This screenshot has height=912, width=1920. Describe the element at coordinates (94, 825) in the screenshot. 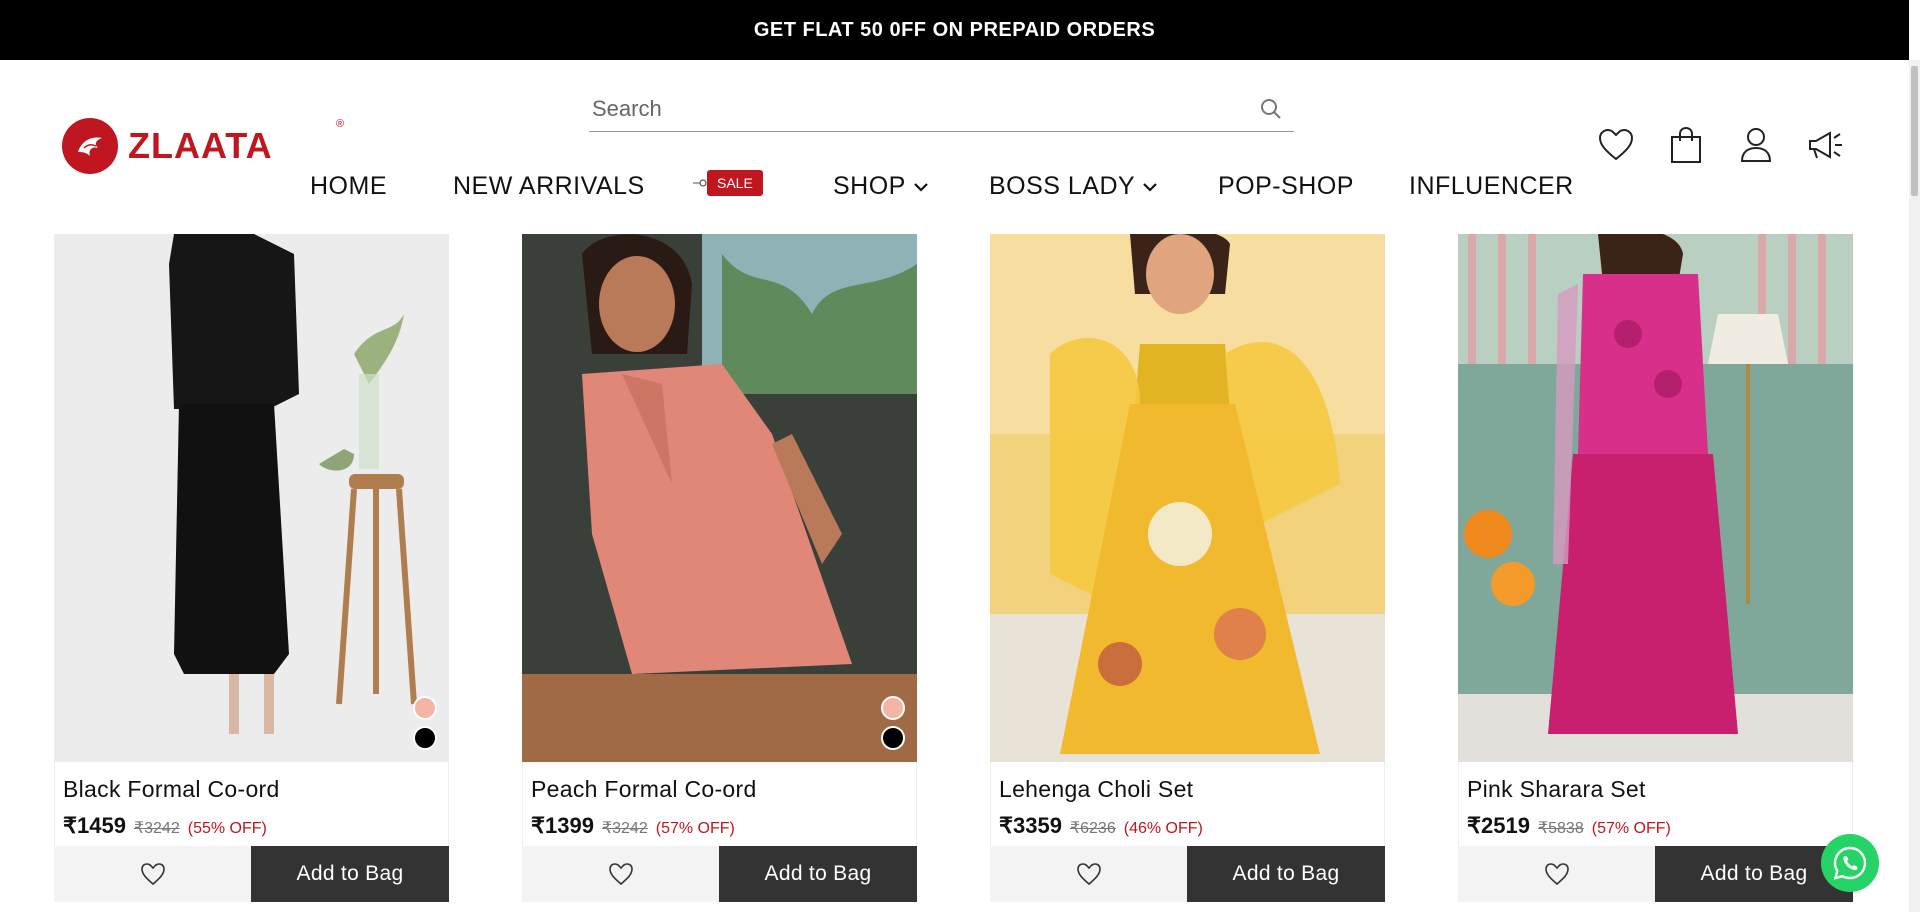

I see `sale-price: ₹1459` at that location.